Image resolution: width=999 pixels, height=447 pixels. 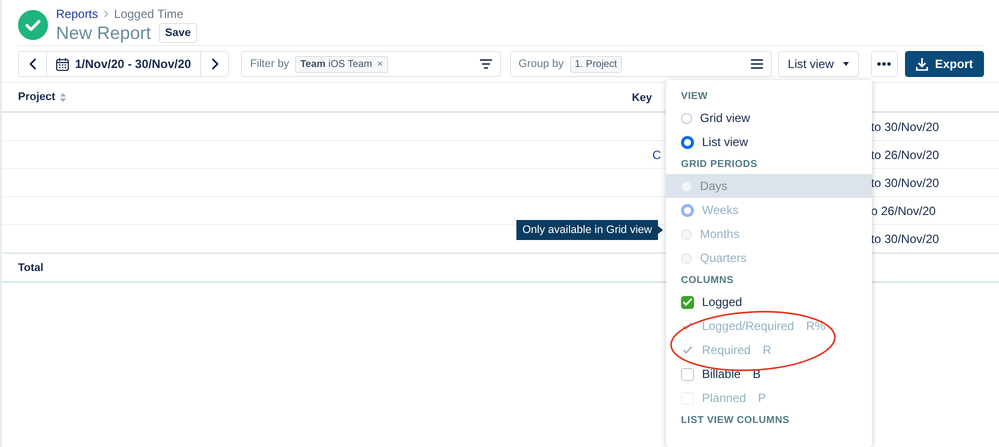 I want to click on option-label: Quarters, so click(x=723, y=258).